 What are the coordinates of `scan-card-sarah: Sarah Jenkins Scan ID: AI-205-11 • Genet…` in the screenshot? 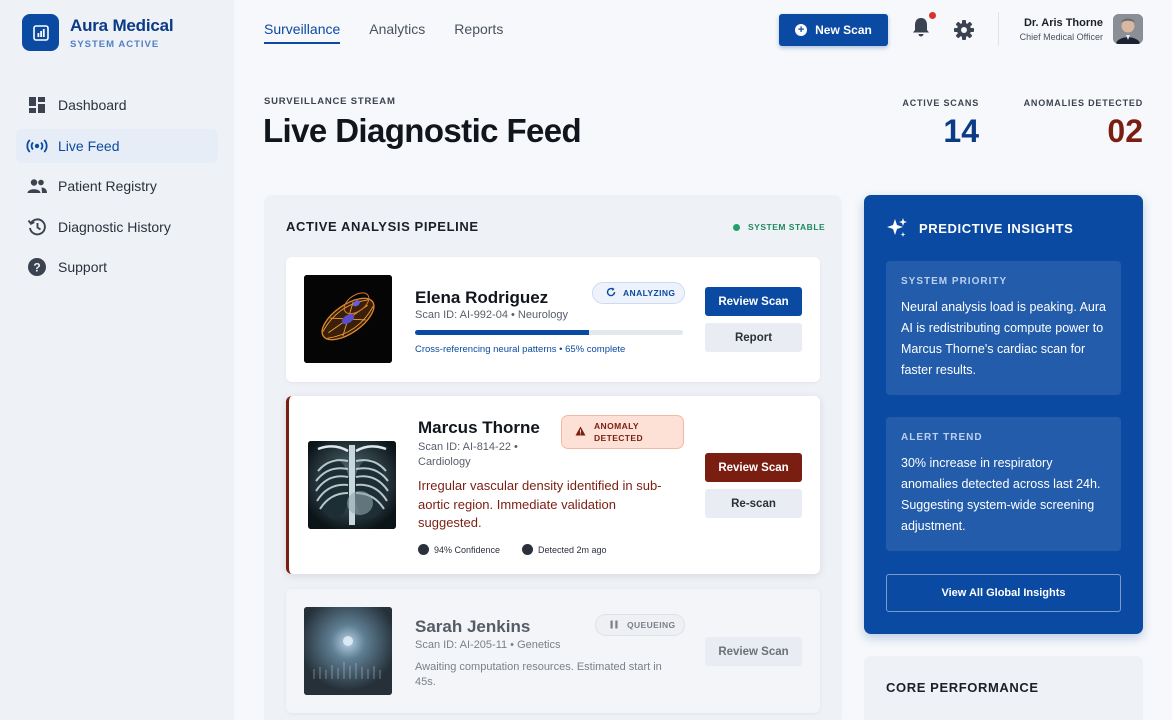 It's located at (553, 651).